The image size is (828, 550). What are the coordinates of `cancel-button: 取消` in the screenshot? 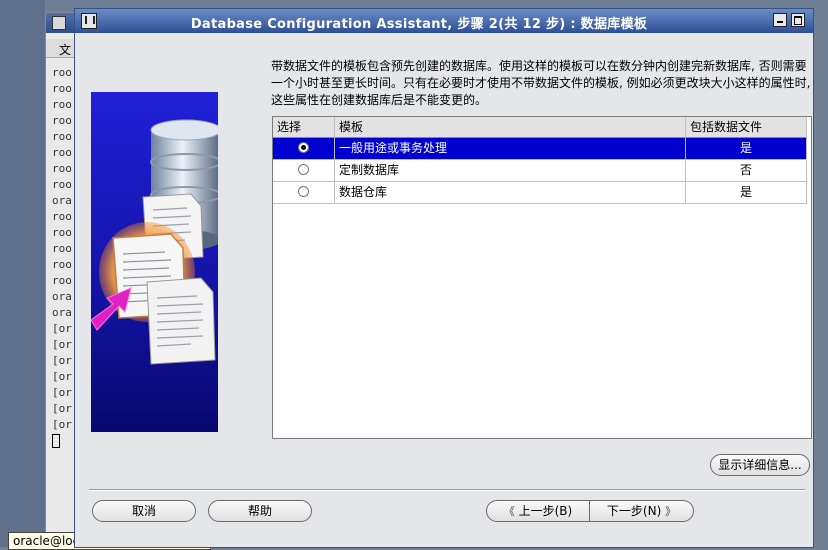 It's located at (144, 511).